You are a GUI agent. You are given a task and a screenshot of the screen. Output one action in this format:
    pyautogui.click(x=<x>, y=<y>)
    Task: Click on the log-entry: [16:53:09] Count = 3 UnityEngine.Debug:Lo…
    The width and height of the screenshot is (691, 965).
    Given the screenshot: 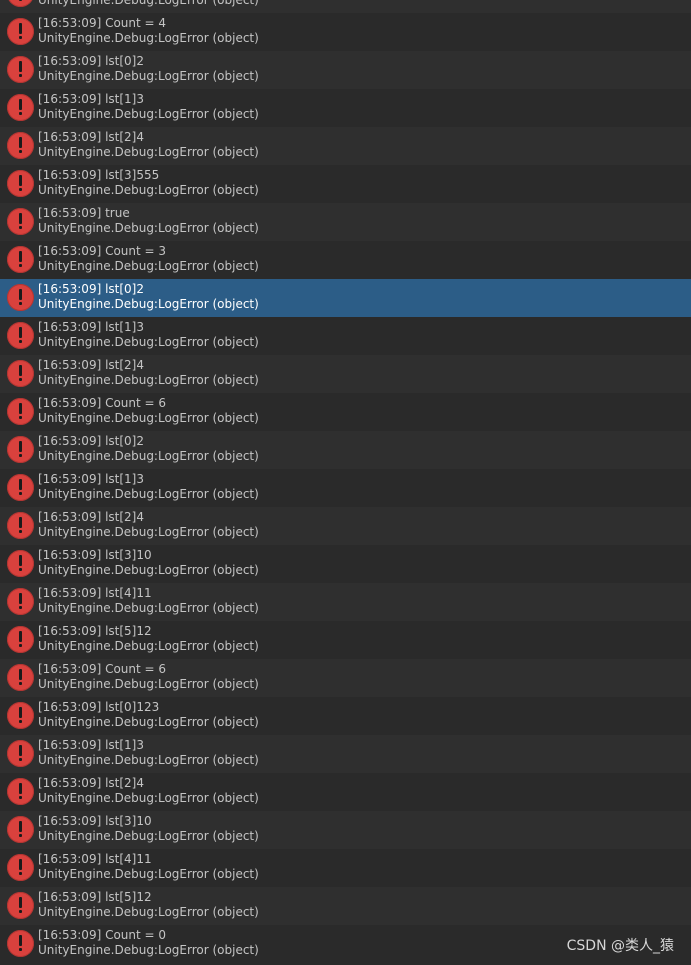 What is the action you would take?
    pyautogui.click(x=345, y=260)
    